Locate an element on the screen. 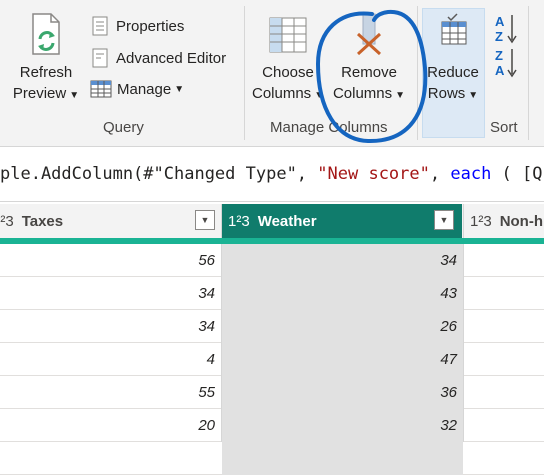 Image resolution: width=544 pixels, height=475 pixels. manage-label: Manage is located at coordinates (144, 89).